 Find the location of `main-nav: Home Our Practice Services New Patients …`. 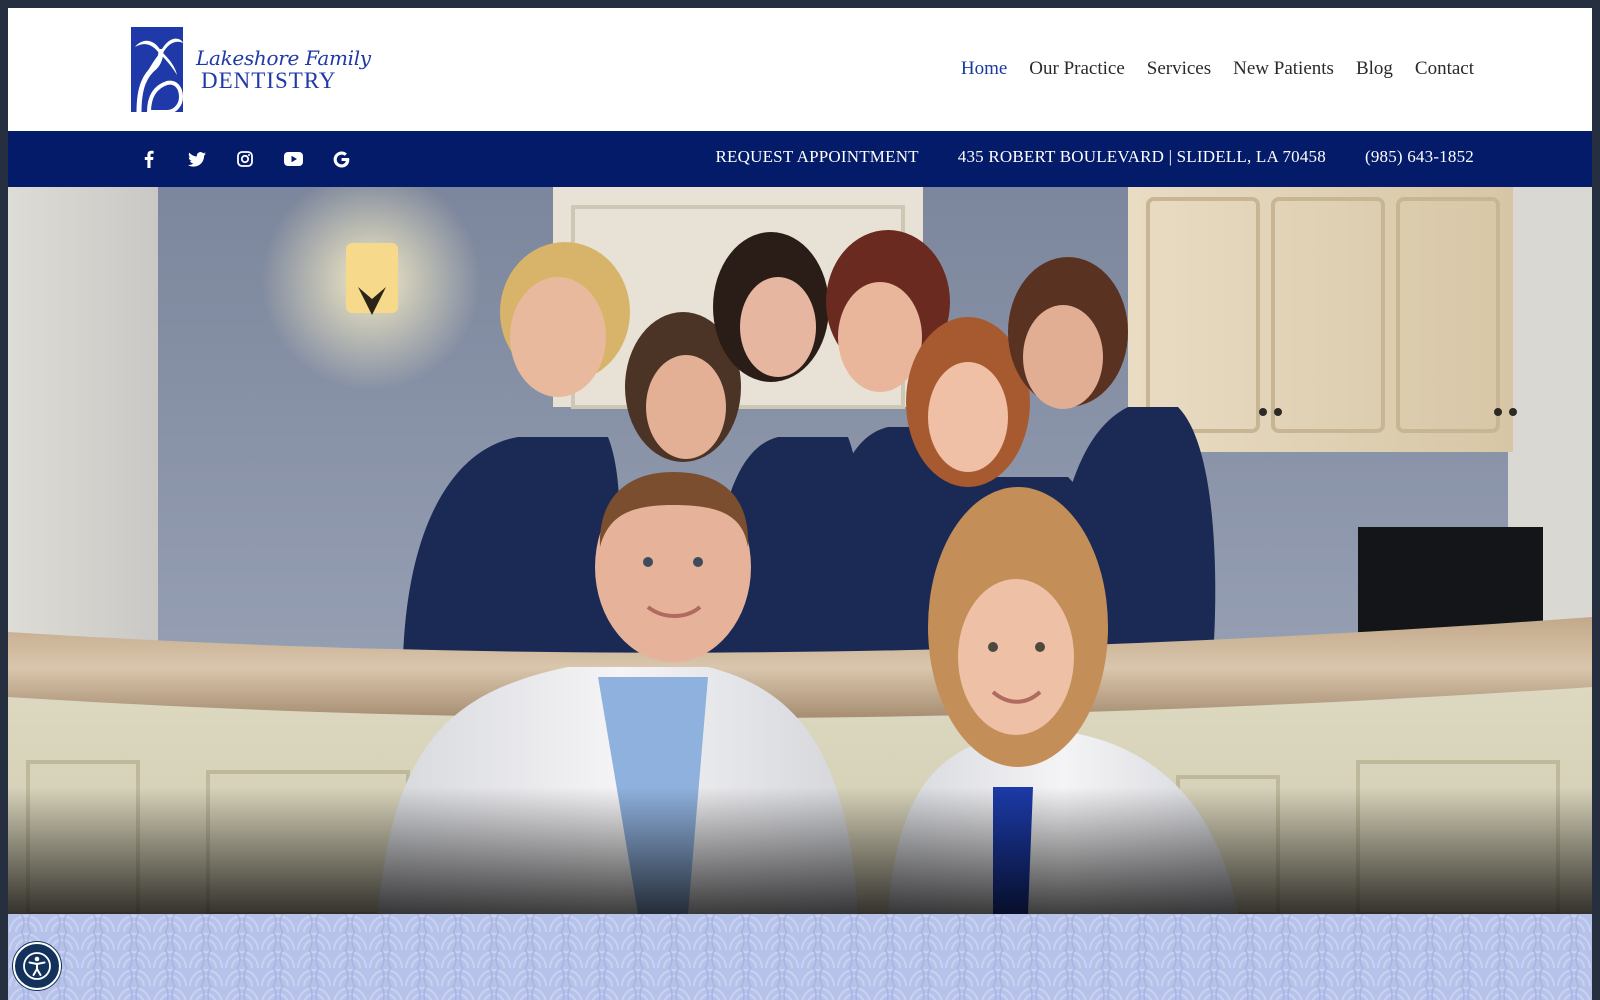

main-nav: Home Our Practice Services New Patients … is located at coordinates (1206, 69).